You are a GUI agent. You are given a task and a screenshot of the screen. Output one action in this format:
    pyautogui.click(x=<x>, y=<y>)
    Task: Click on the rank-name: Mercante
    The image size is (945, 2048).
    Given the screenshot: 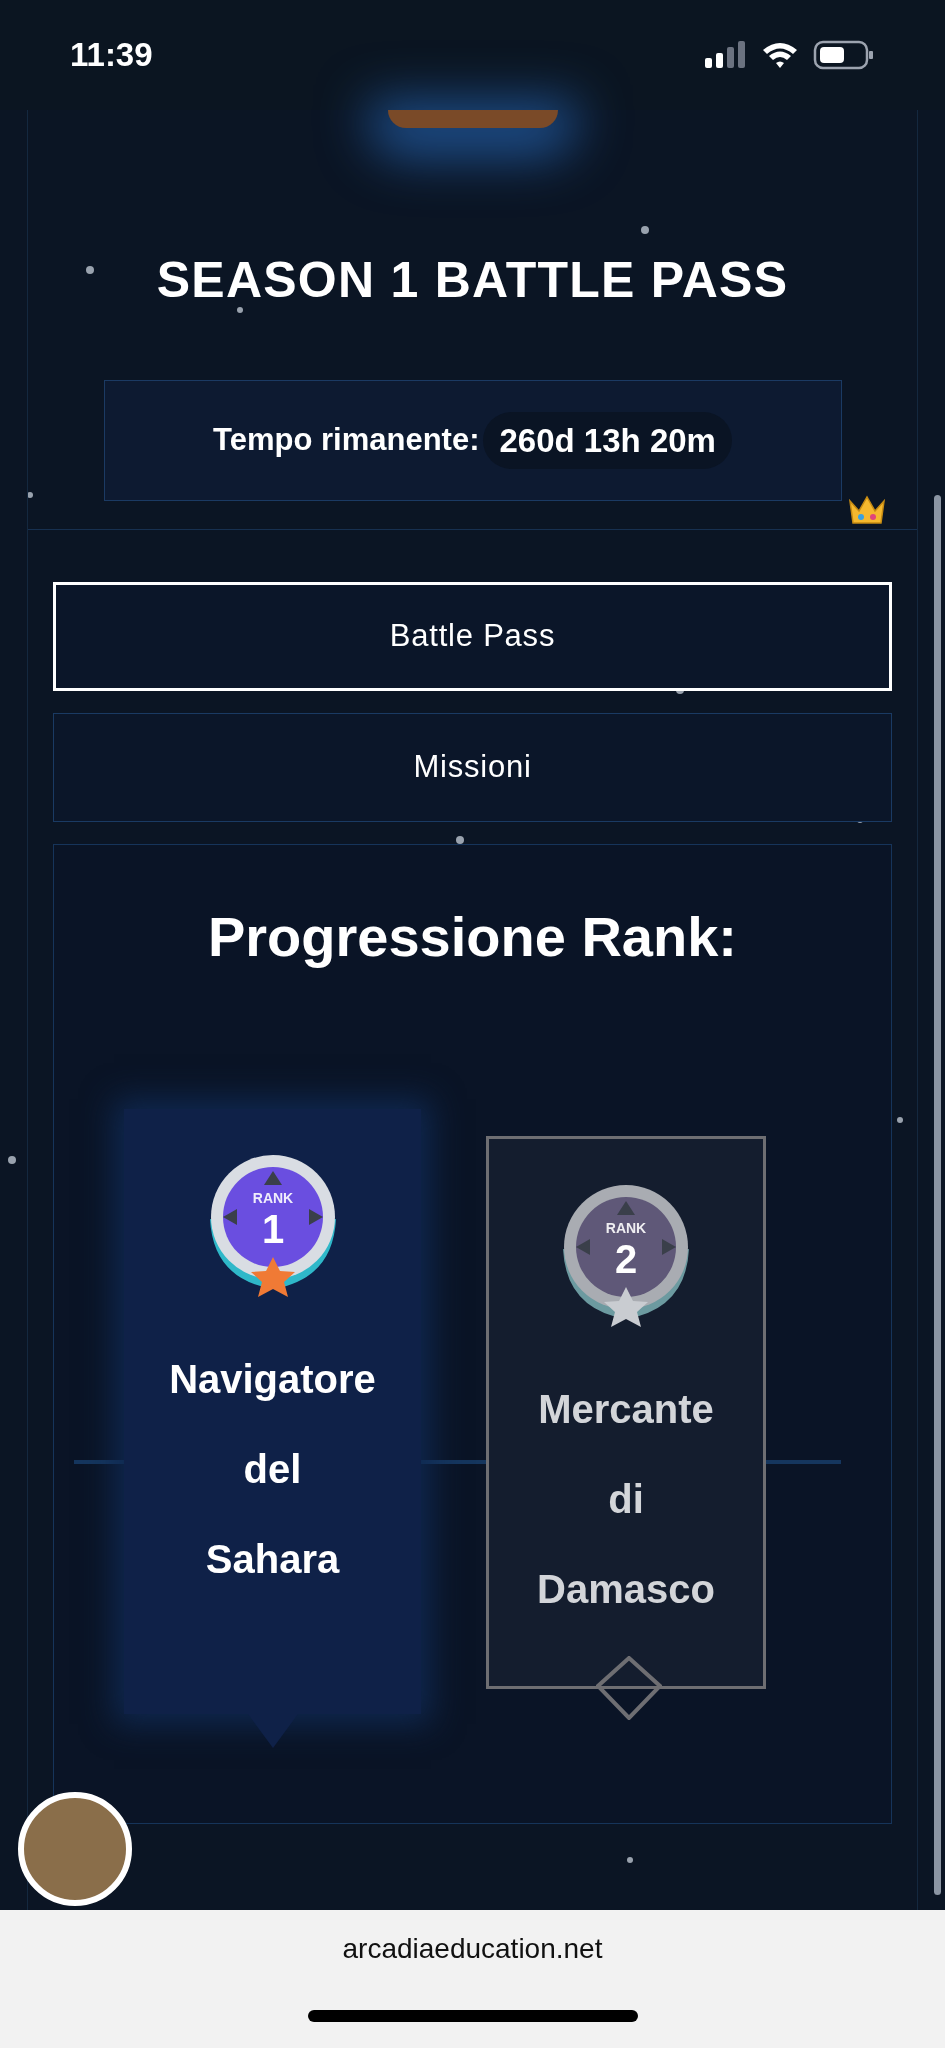 What is the action you would take?
    pyautogui.click(x=626, y=1409)
    